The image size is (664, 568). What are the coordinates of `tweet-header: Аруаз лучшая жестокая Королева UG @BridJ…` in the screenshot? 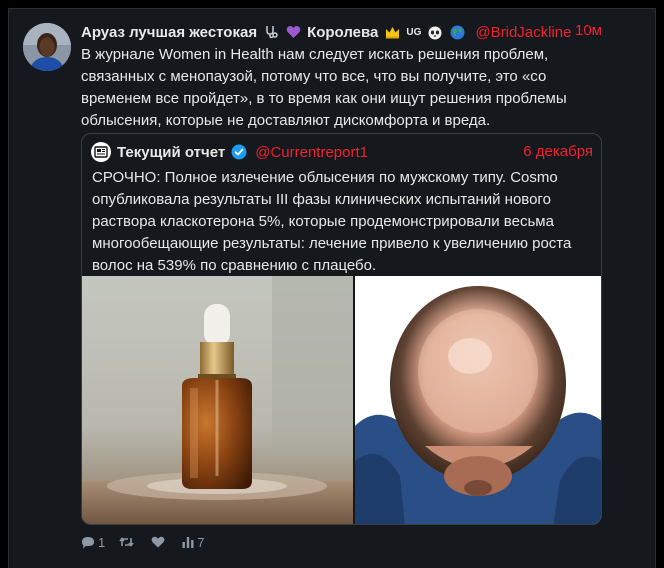 It's located at (341, 32).